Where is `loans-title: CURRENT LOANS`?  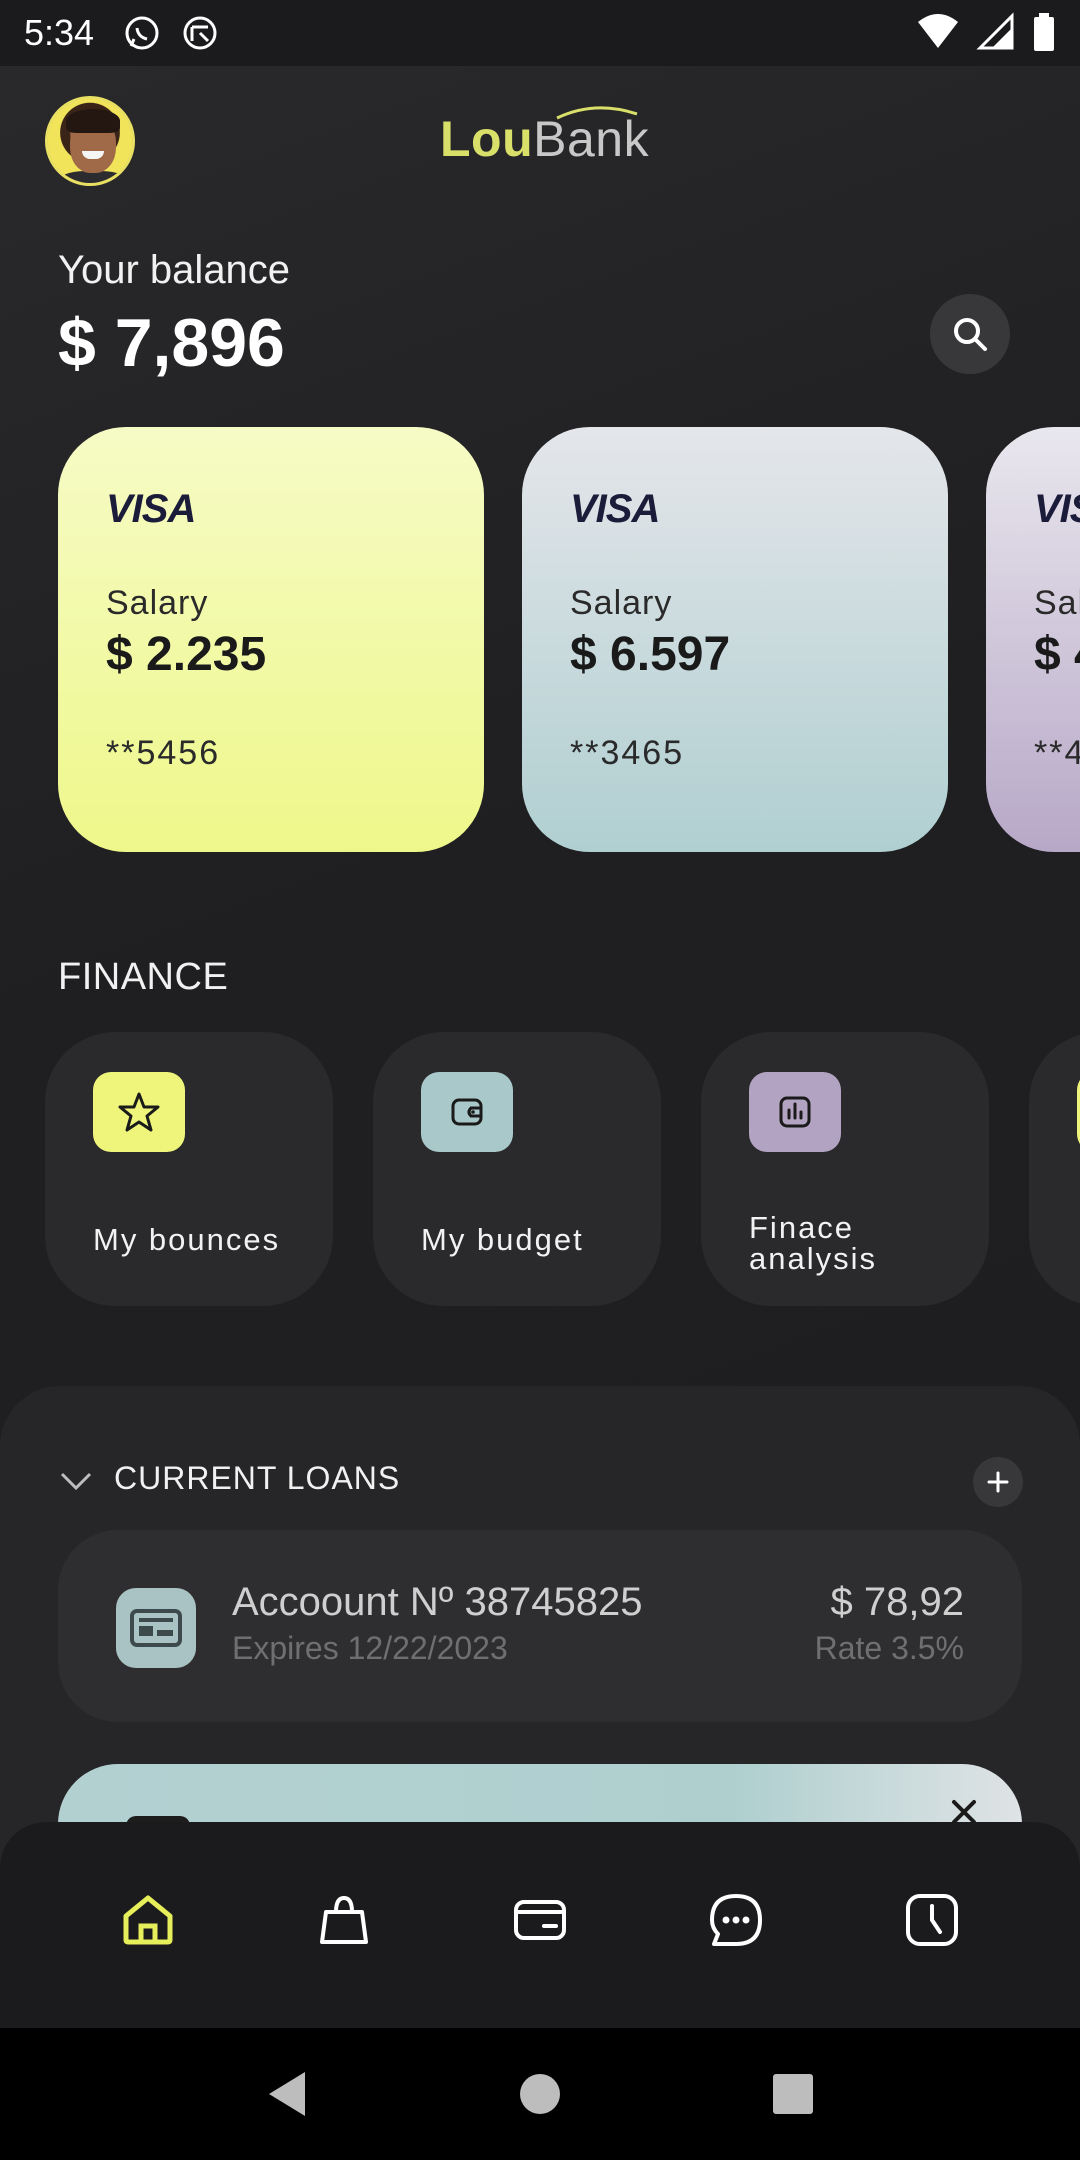
loans-title: CURRENT LOANS is located at coordinates (257, 1478).